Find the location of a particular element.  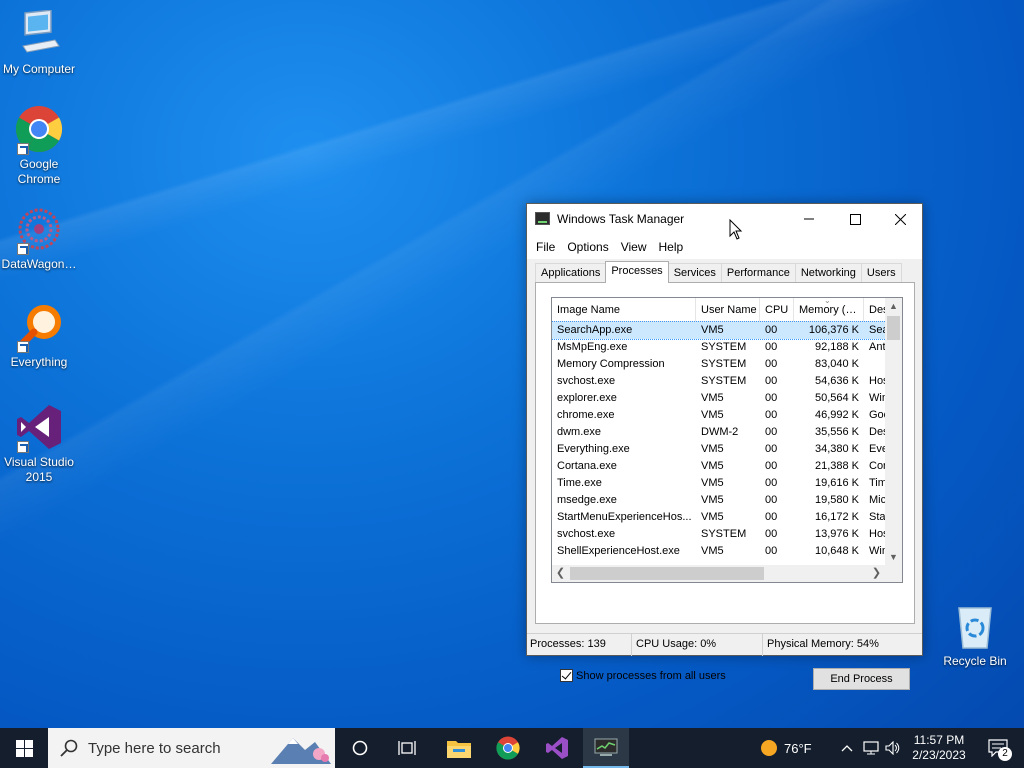

cell-image-name: Memory Compression is located at coordinates (611, 364).